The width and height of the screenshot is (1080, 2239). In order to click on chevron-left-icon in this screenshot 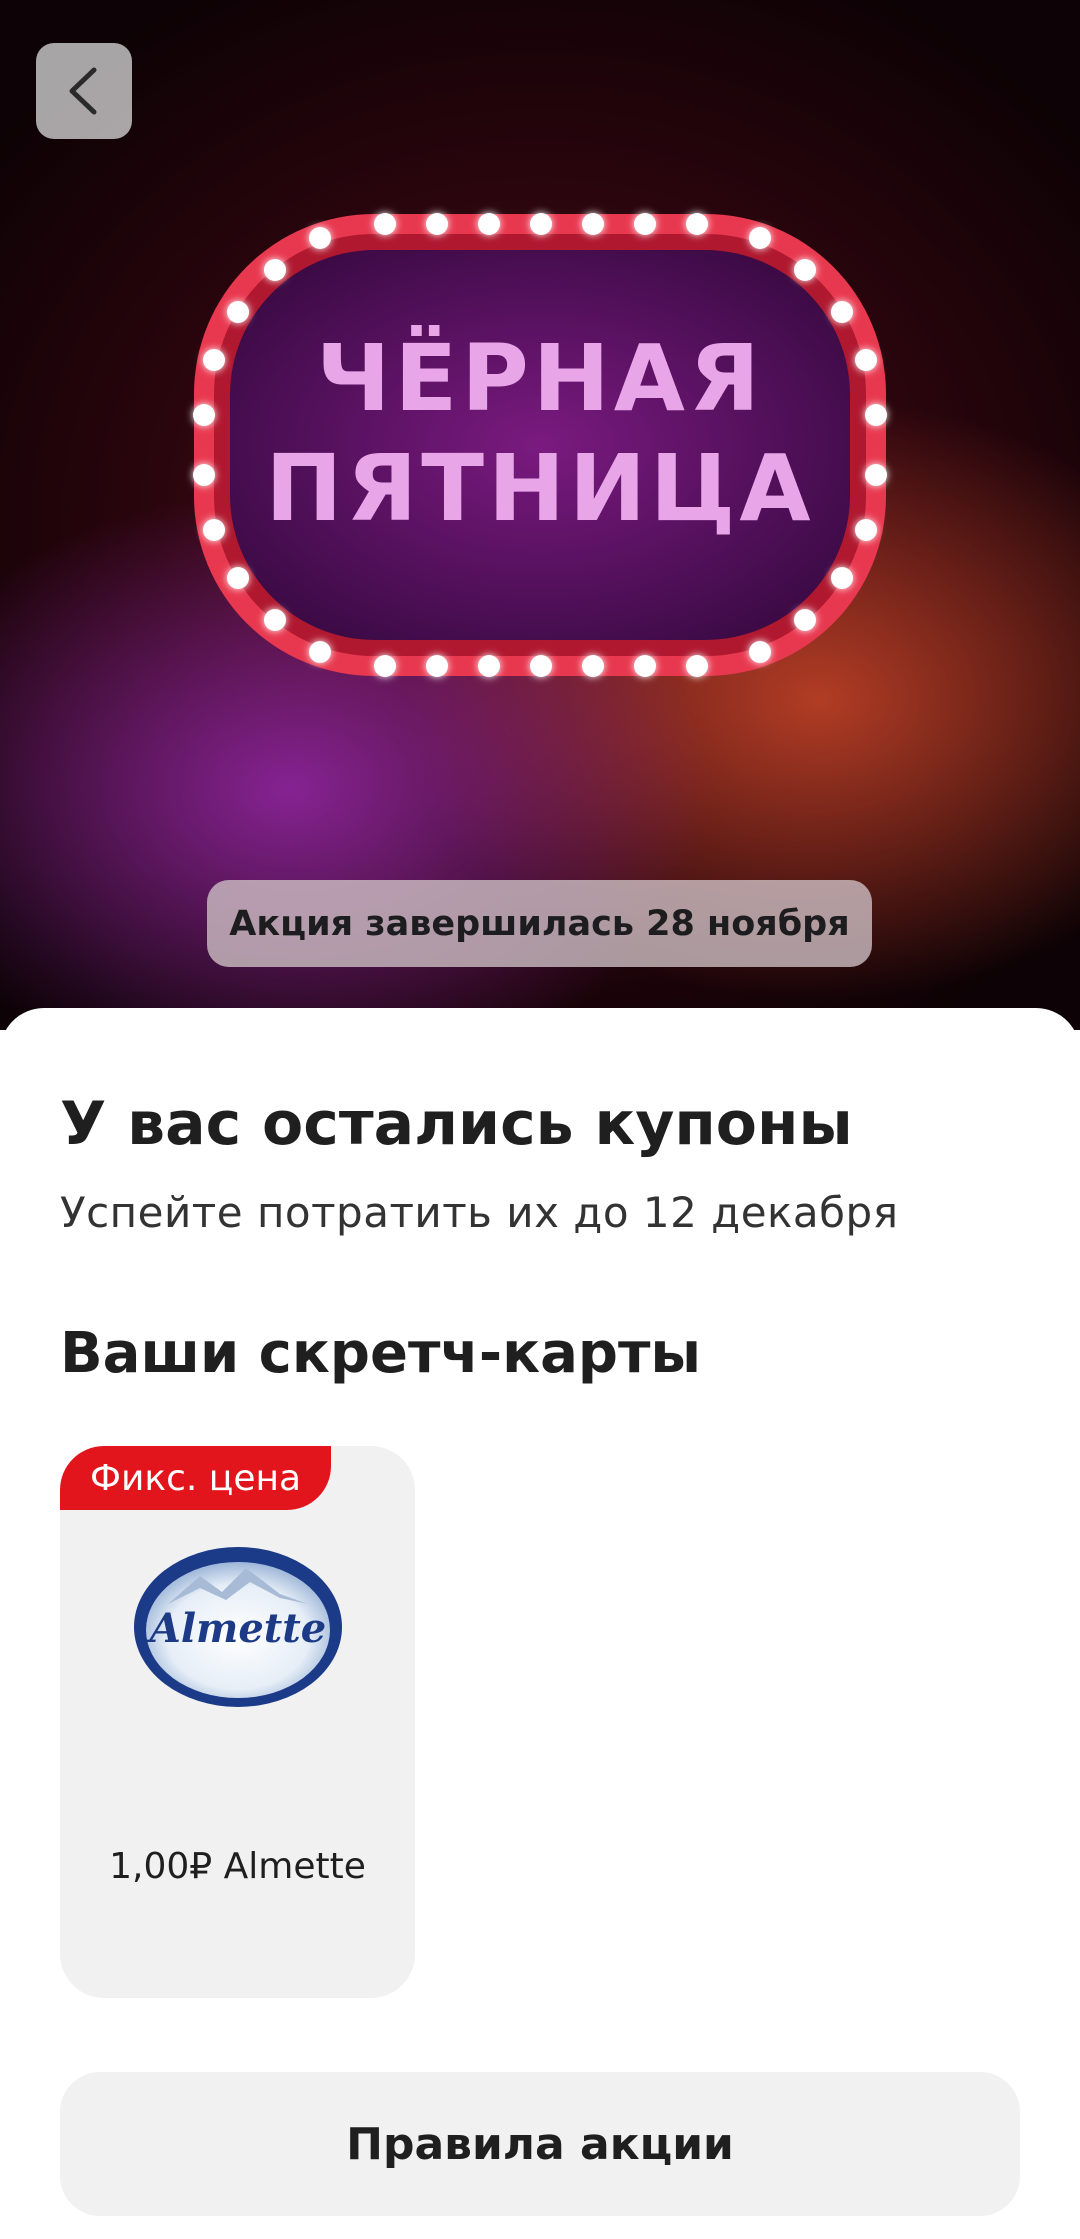, I will do `click(83, 91)`.